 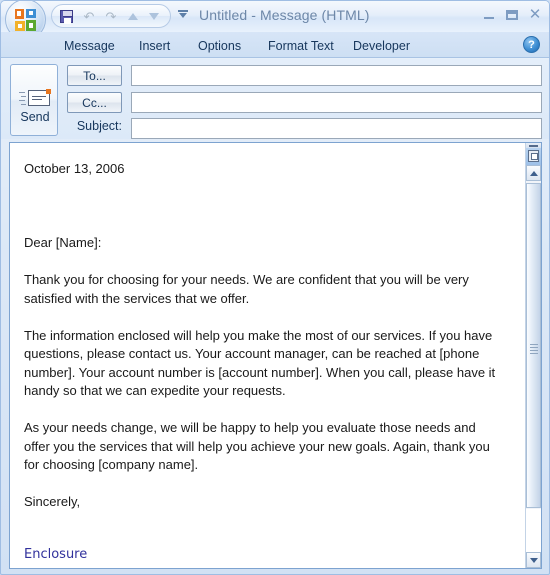 I want to click on body-salutation: Dear [Name]:, so click(x=63, y=242).